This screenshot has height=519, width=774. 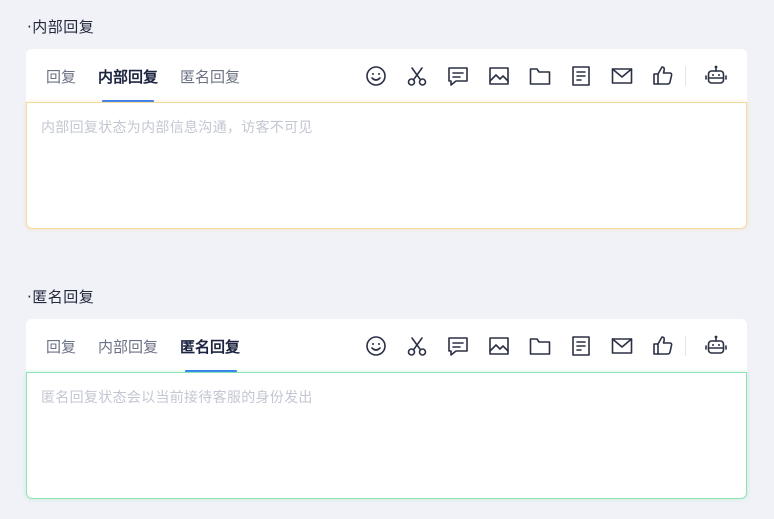 I want to click on editor-placeholder: 匿名回复状态会以当前接待客服的身份发出, so click(x=177, y=398).